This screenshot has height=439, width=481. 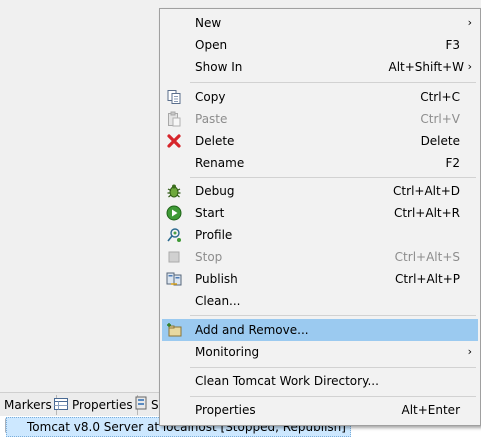 What do you see at coordinates (320, 279) in the screenshot?
I see `menu-item-publish: Publish Ctrl+Alt+P` at bounding box center [320, 279].